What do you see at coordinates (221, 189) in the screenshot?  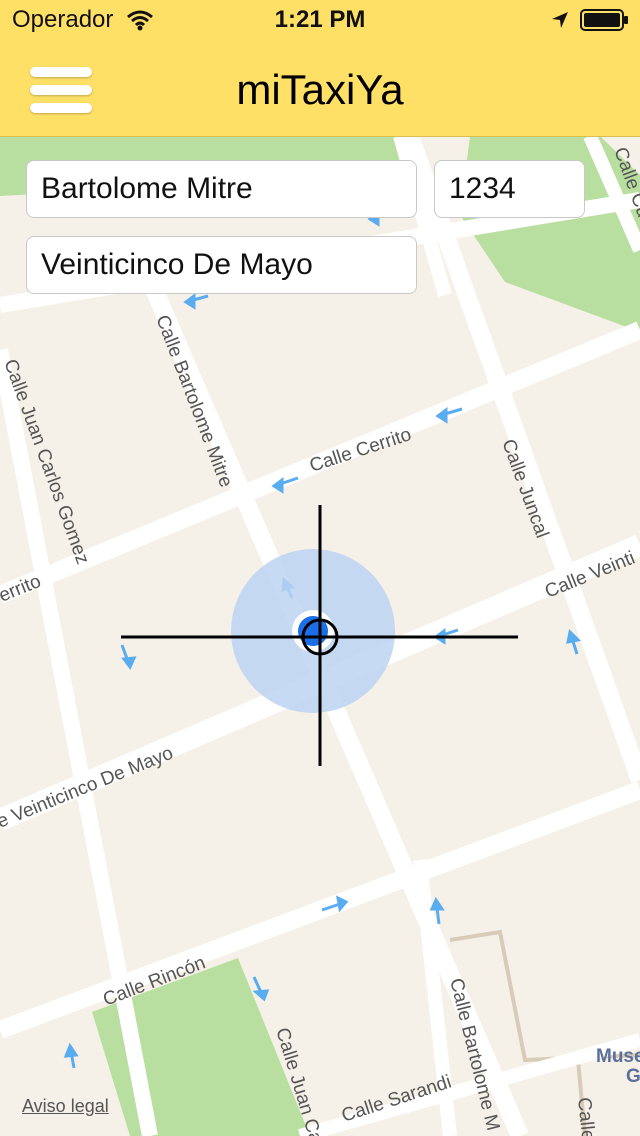 I see `street-input: Bartolome Mitre` at bounding box center [221, 189].